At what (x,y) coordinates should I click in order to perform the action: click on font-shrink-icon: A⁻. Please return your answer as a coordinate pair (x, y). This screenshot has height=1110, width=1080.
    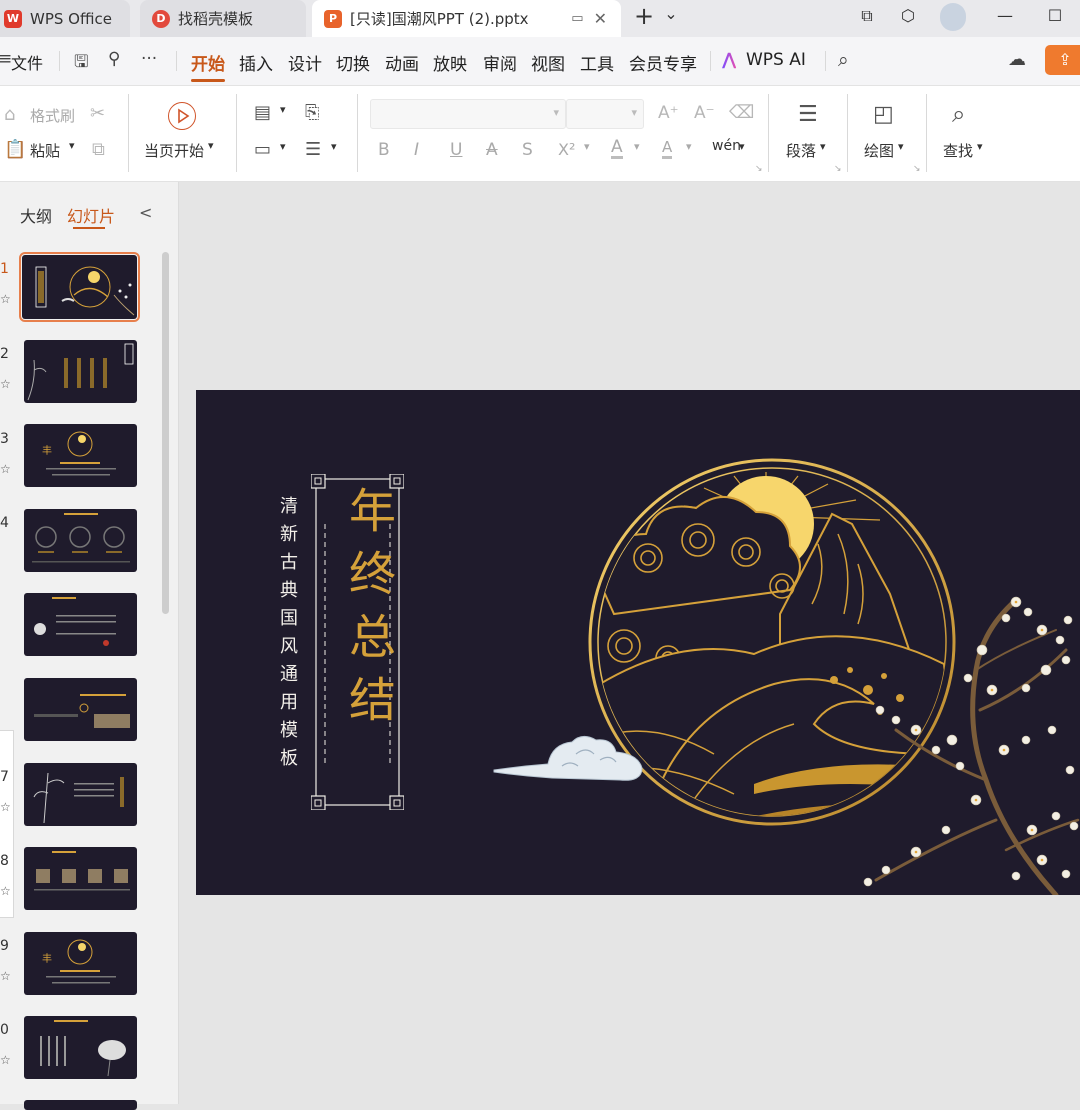
    Looking at the image, I should click on (704, 113).